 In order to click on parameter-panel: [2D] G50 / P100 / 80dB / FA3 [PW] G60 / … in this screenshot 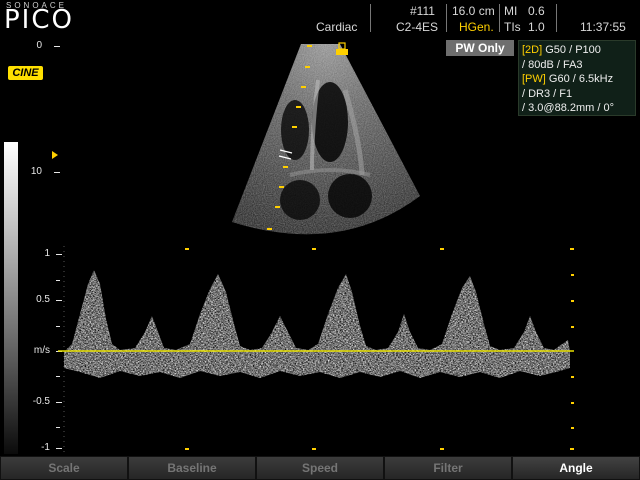, I will do `click(577, 78)`.